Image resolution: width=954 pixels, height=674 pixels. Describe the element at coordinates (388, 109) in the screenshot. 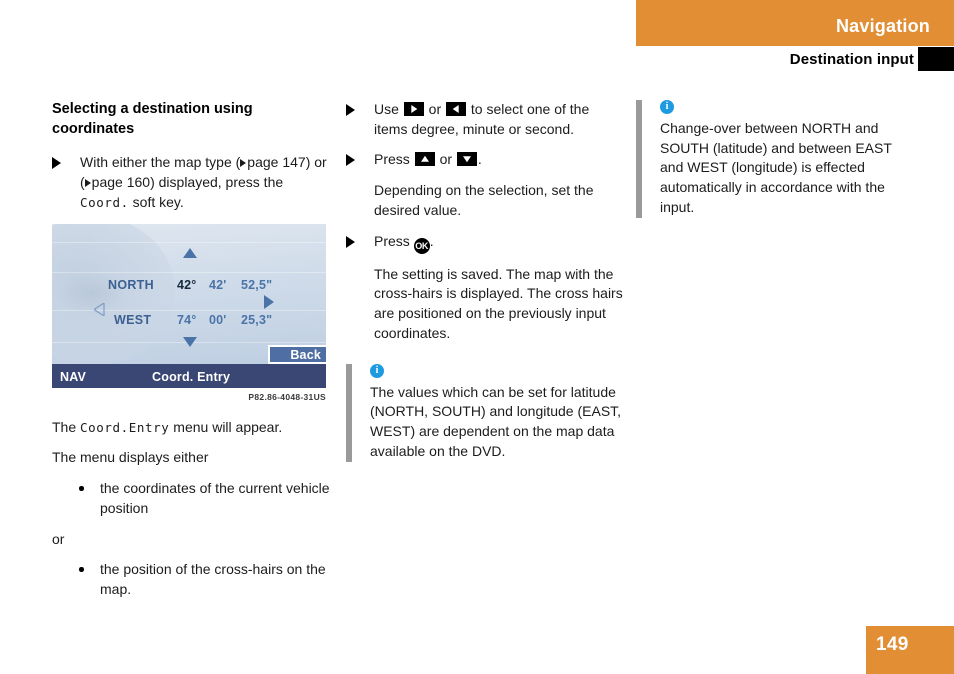

I see `step-text-pre: Use` at that location.